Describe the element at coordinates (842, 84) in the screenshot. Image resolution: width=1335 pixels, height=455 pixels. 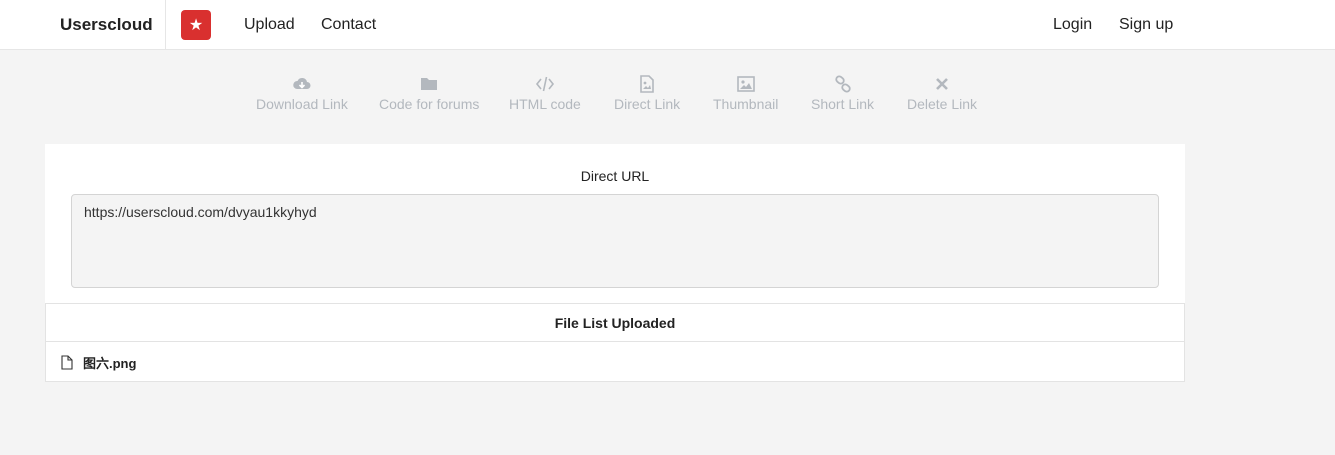
I see `link-icon` at that location.